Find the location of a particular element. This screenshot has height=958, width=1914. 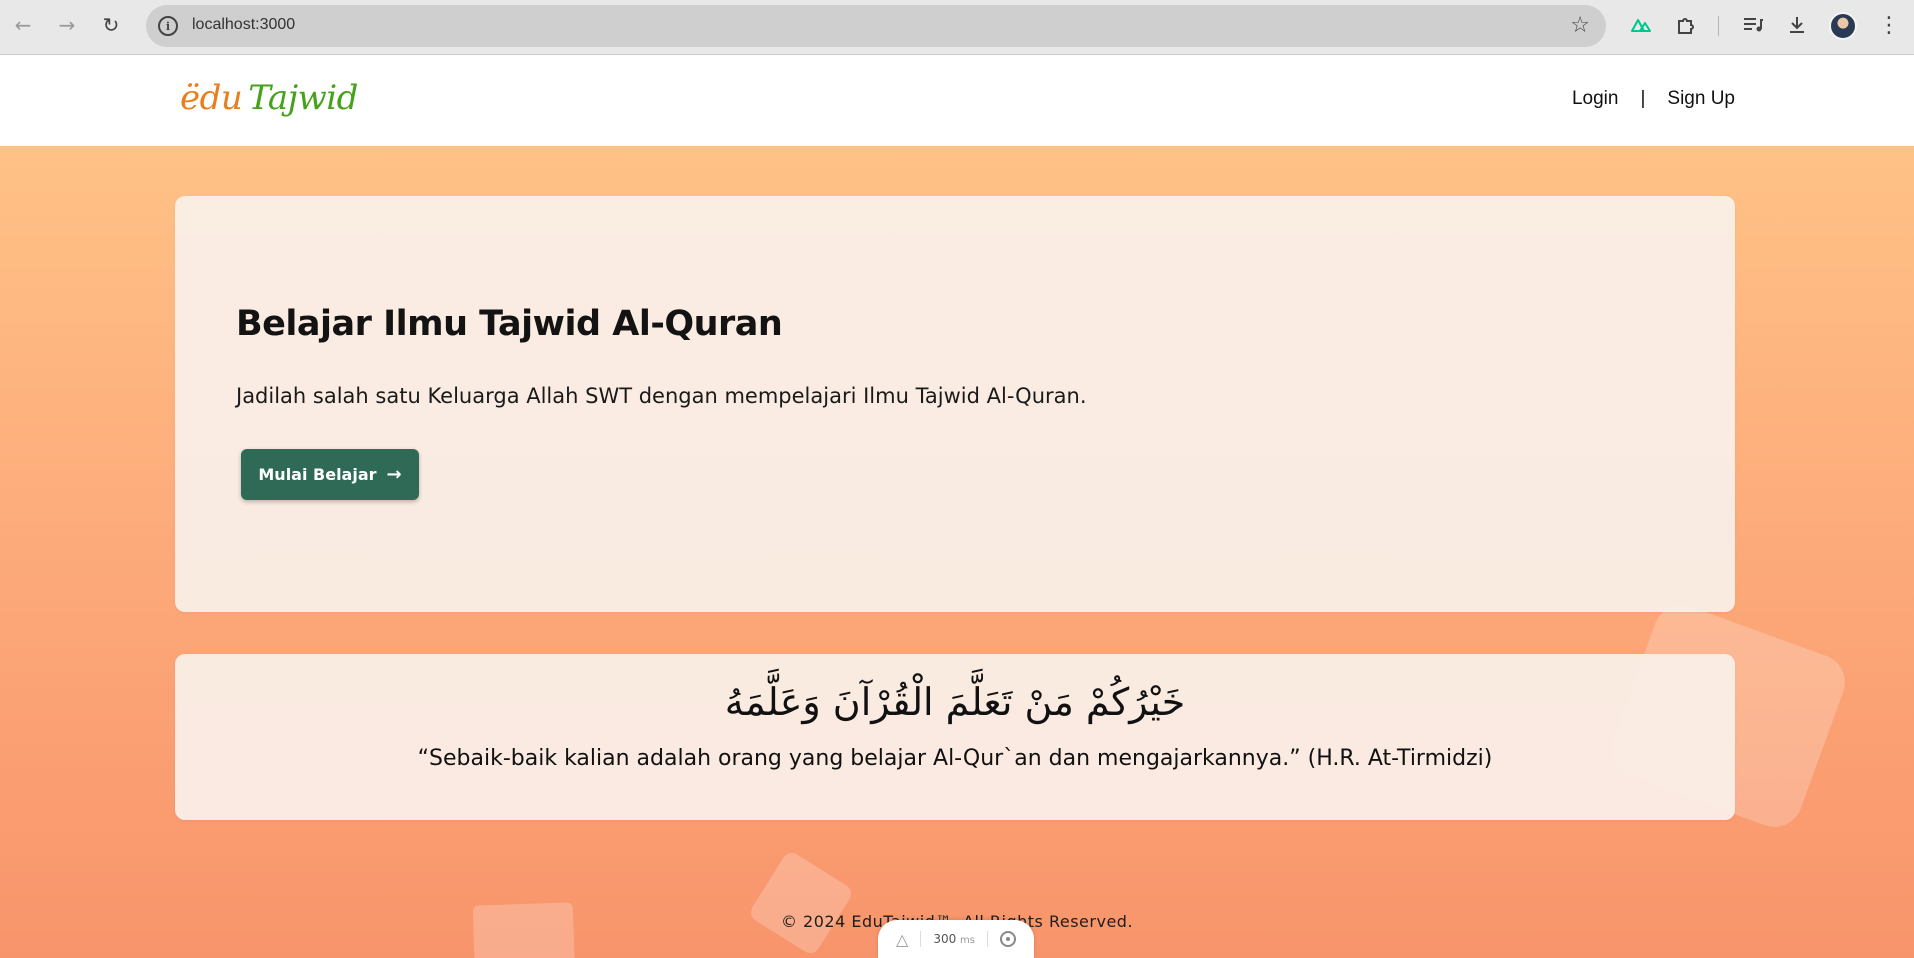

site-info-icon: i is located at coordinates (168, 26).